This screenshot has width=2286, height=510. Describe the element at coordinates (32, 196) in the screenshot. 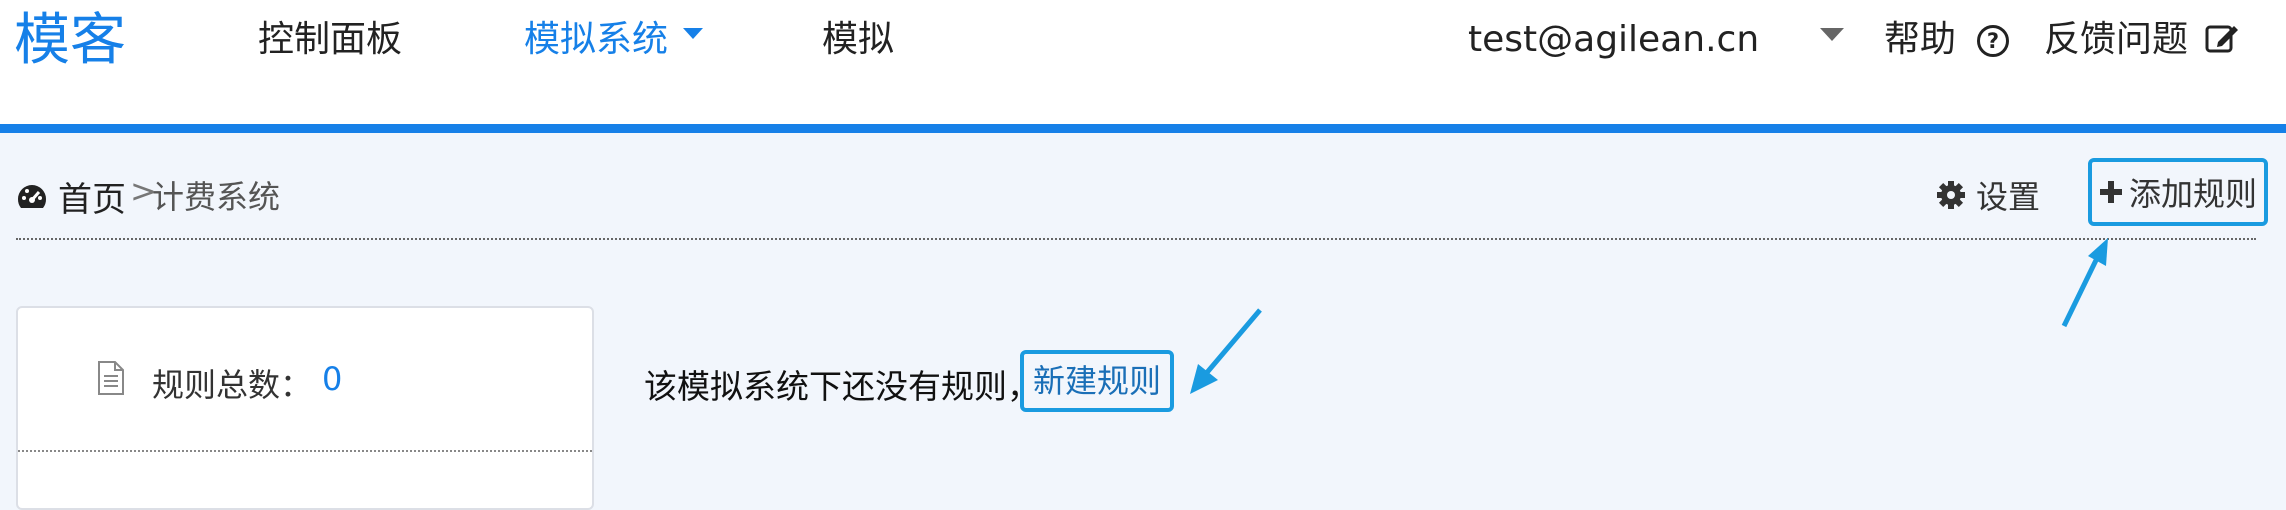

I see `dashboard-icon` at that location.